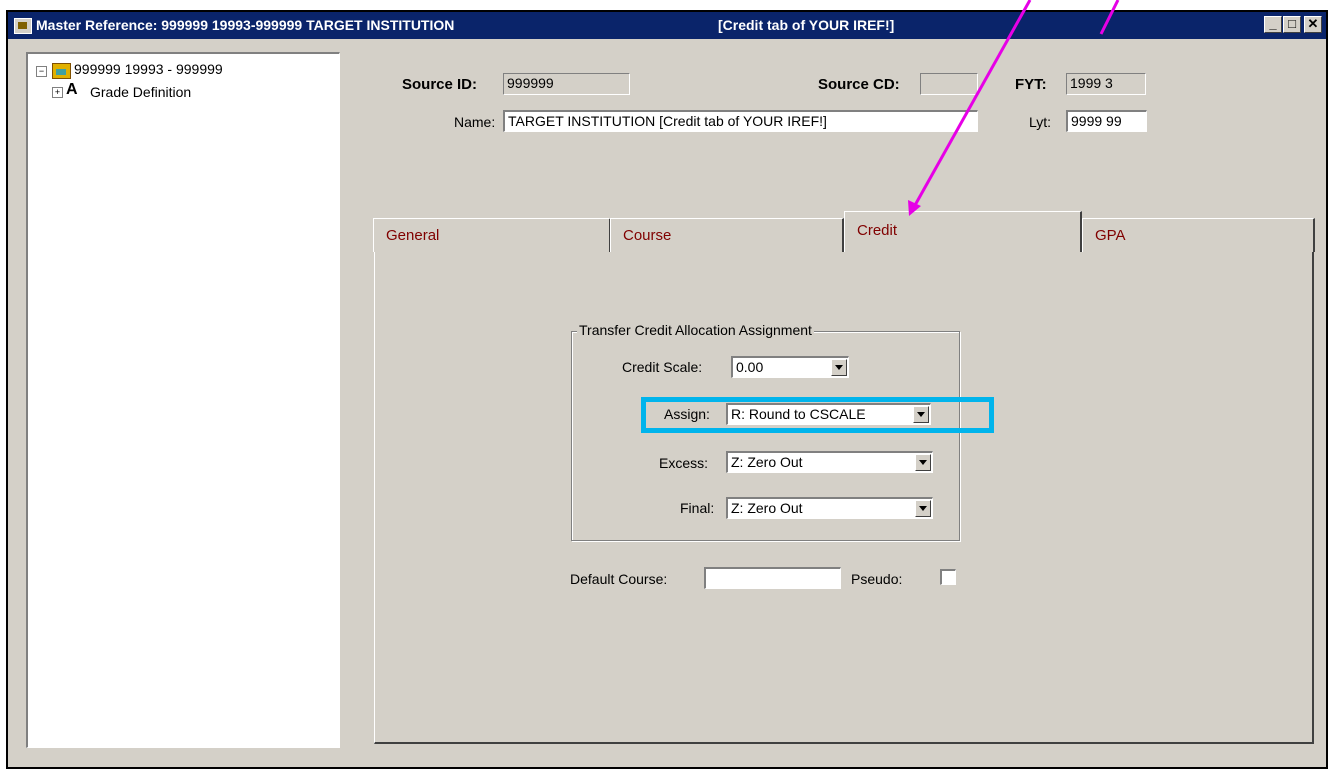 This screenshot has width=1328, height=769. I want to click on arrow-head-lower, so click(914, 208).